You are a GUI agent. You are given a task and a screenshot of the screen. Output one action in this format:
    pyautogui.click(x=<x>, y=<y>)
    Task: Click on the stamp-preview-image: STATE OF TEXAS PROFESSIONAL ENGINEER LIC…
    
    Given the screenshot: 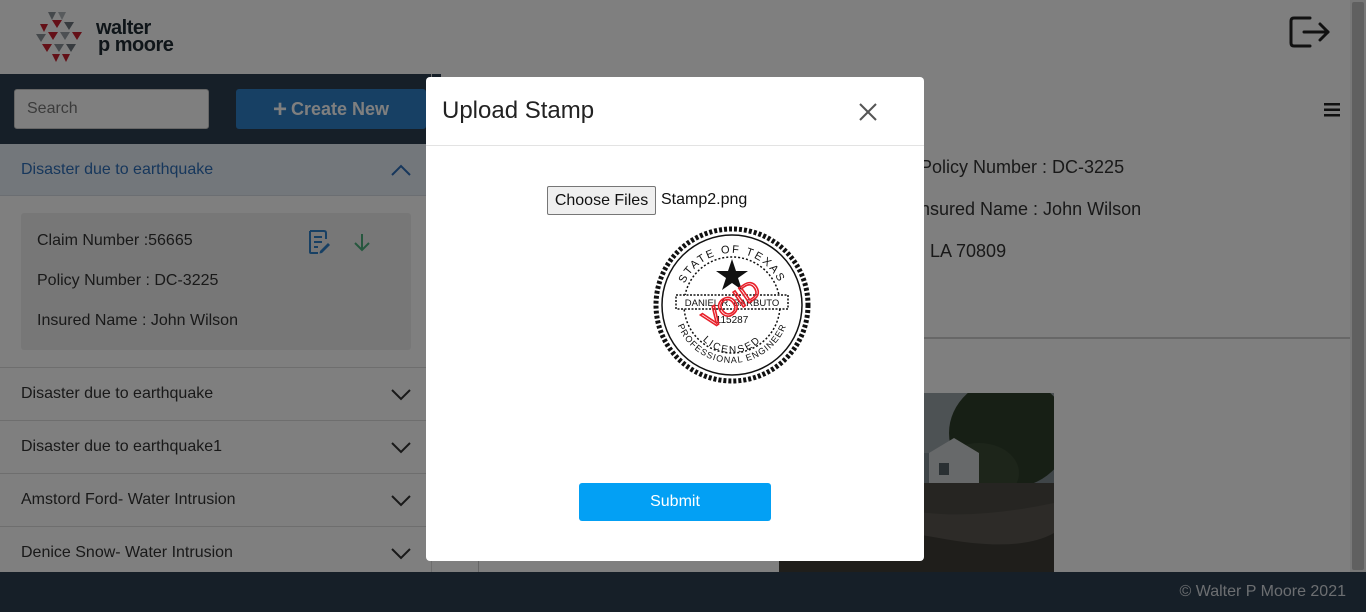 What is the action you would take?
    pyautogui.click(x=732, y=305)
    